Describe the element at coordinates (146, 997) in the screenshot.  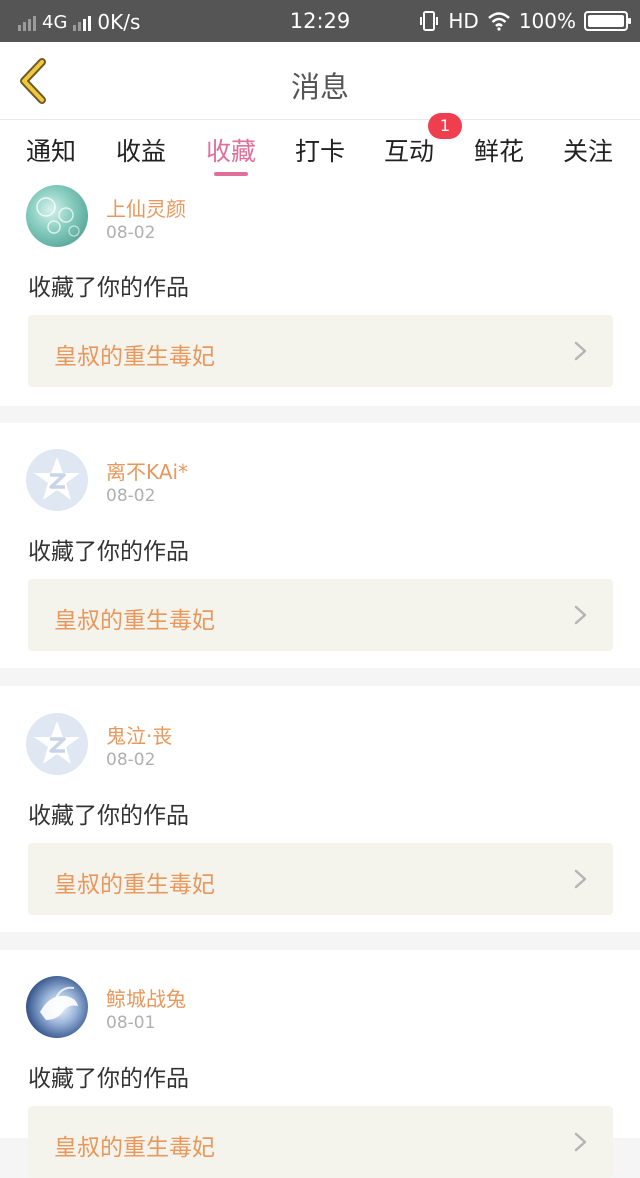
I see `username: 鲸城战兔` at that location.